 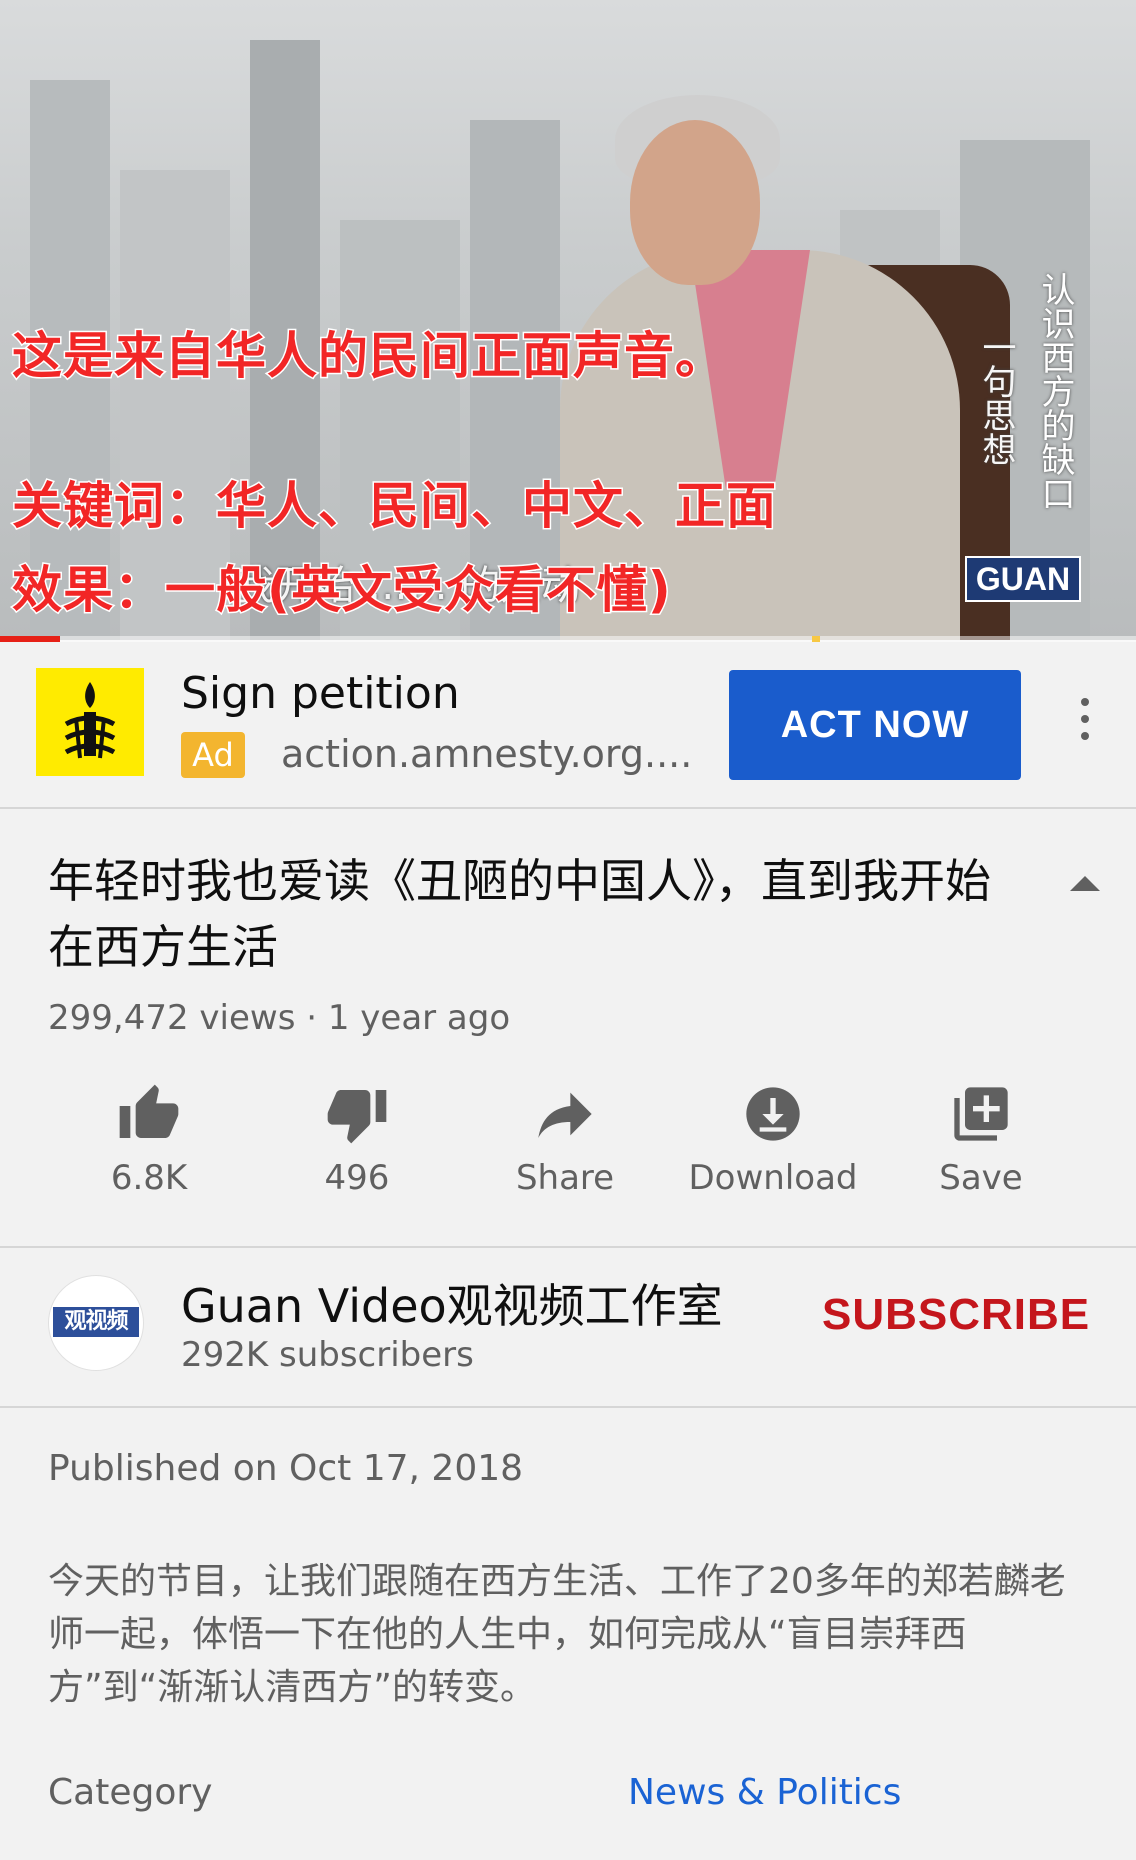 I want to click on video-title: 年轻时我也爱读《丑陋的中国人》，直到我开始在西方生活, so click(x=519, y=914).